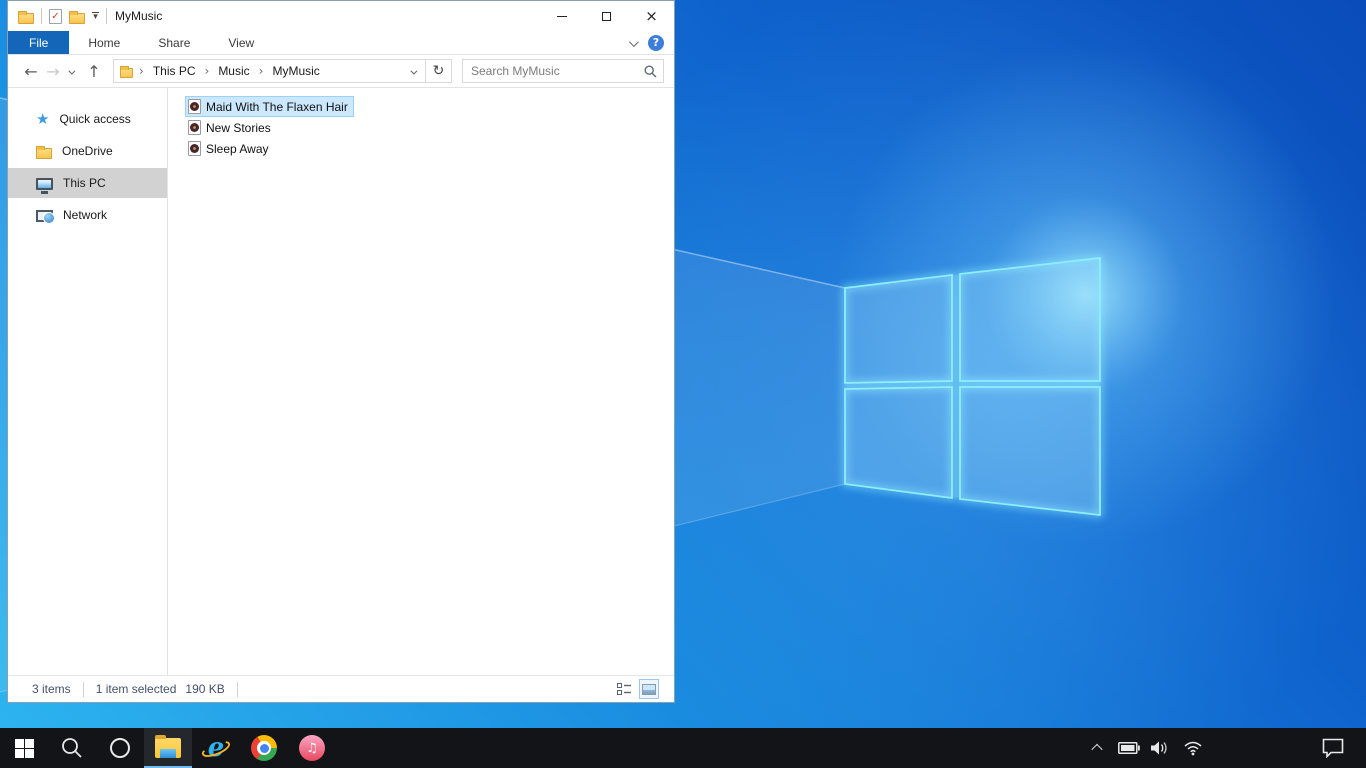 This screenshot has height=768, width=1366. I want to click on chevron-up-icon, so click(1097, 749).